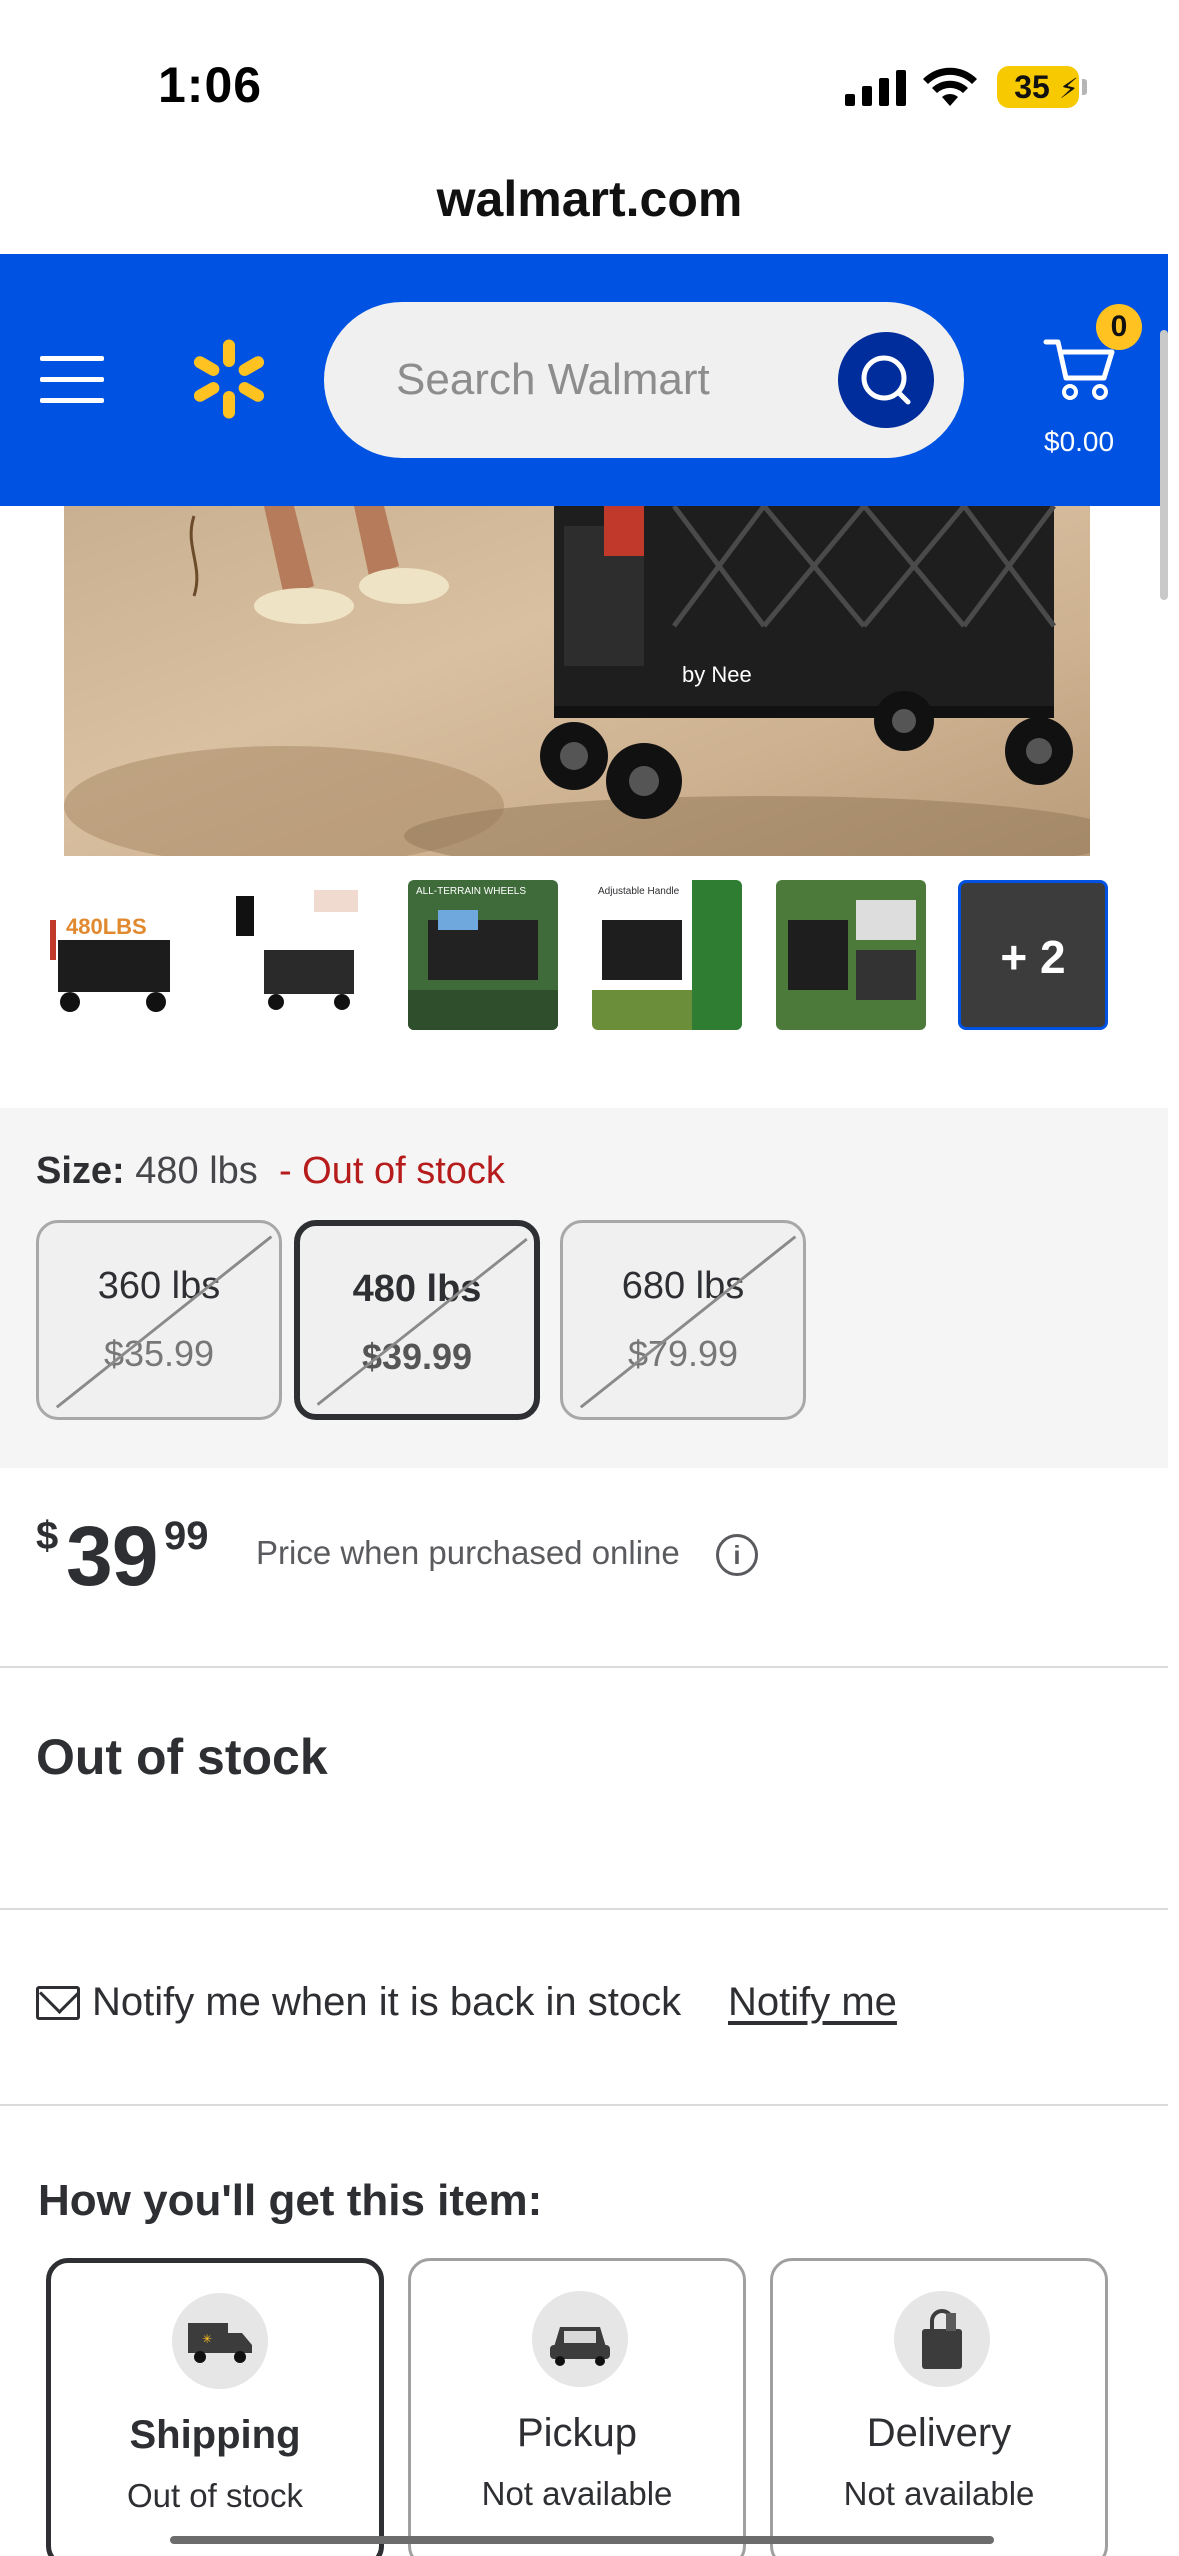 This screenshot has height=2556, width=1179. What do you see at coordinates (186, 1536) in the screenshot?
I see `price-cents: 99` at bounding box center [186, 1536].